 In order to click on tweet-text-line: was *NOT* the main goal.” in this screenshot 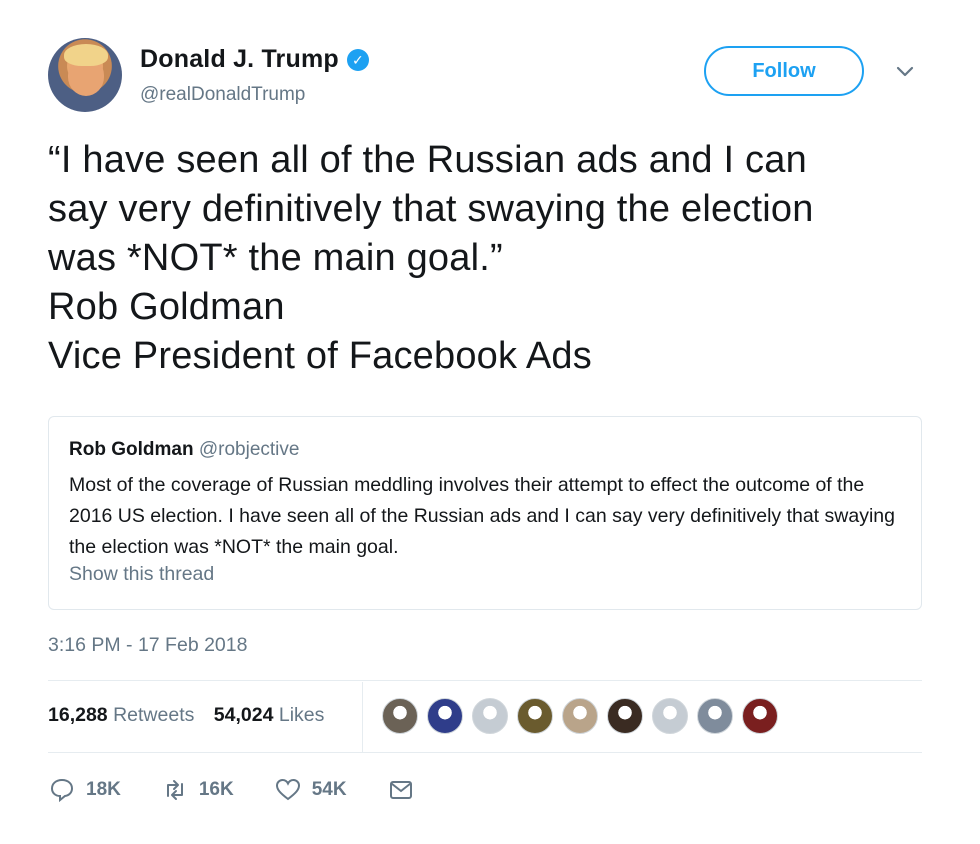, I will do `click(275, 258)`.